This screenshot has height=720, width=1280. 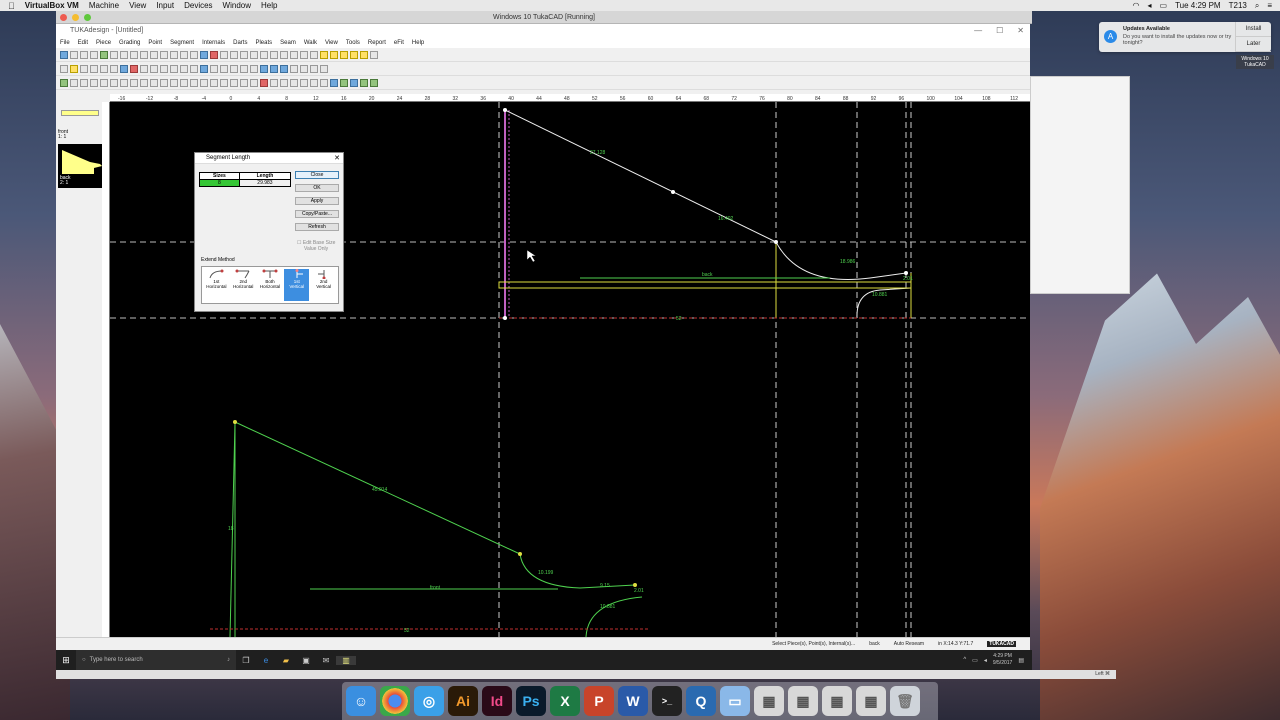 What do you see at coordinates (194, 54) in the screenshot?
I see `zoom-fit-icon` at bounding box center [194, 54].